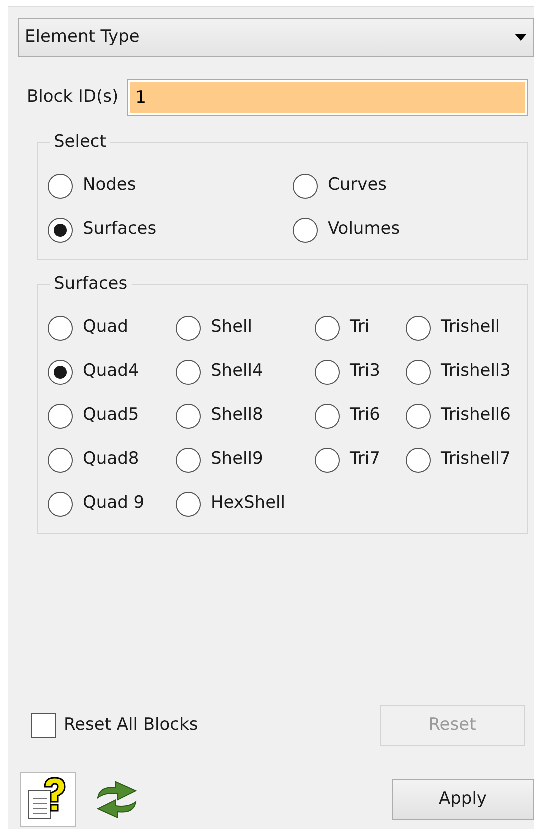  I want to click on radio-option: Shell4, so click(245, 372).